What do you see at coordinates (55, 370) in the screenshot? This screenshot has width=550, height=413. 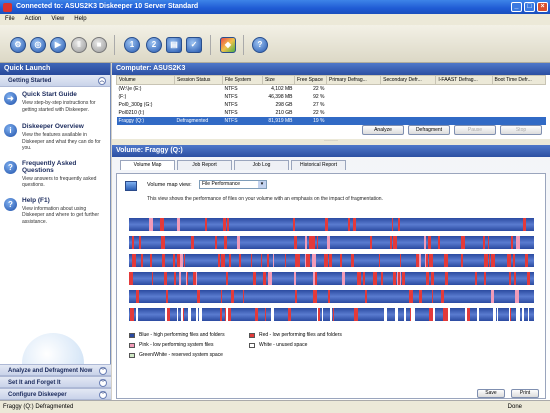 I see `analyze-defragment-now-header: Analyze and Defragment Now ﹀` at bounding box center [55, 370].